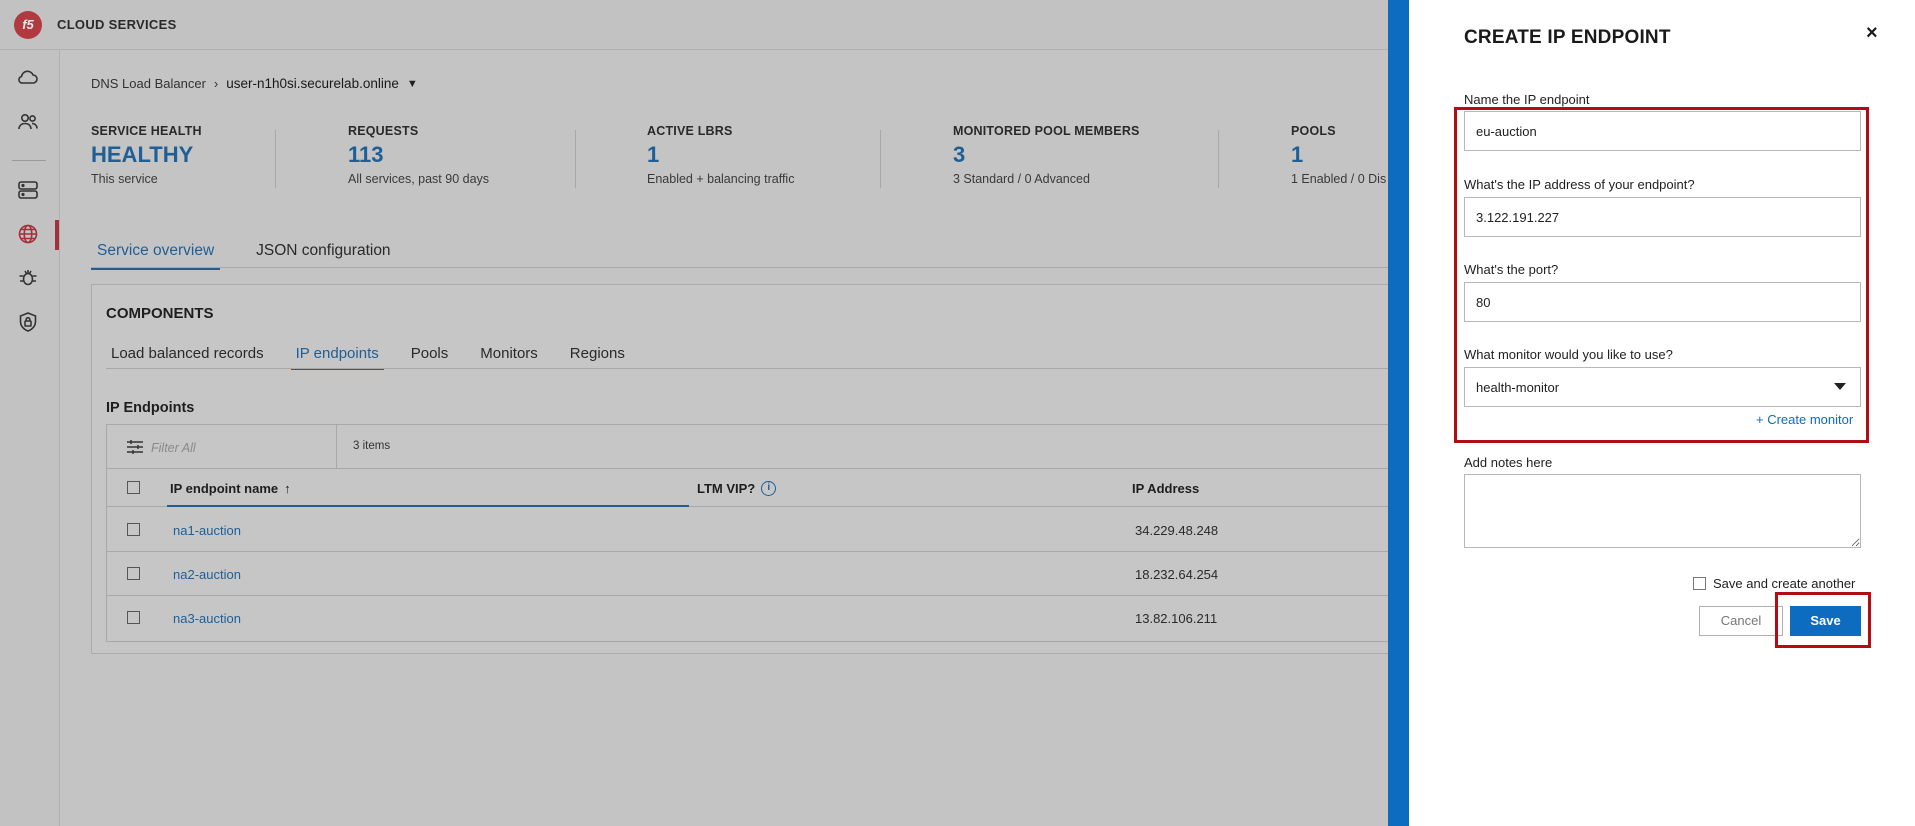  Describe the element at coordinates (721, 179) in the screenshot. I see `stat-sub: Enabled + balancing traffic` at that location.